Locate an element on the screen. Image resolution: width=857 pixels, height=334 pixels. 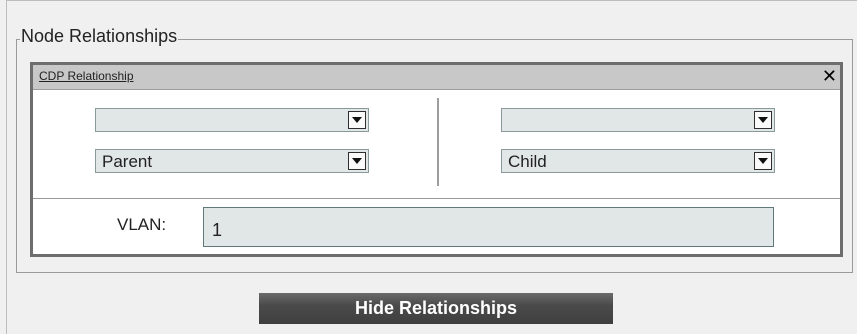
panel-title-link: CDP Relationship is located at coordinates (86, 76).